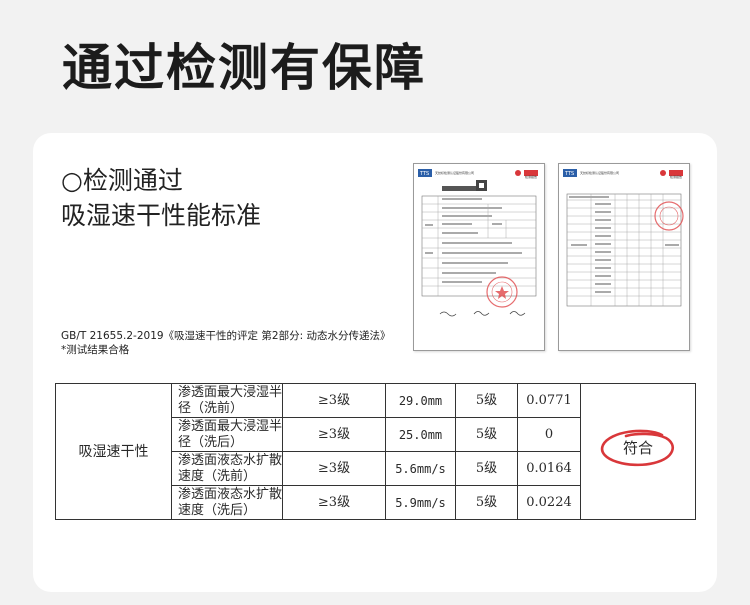 The height and width of the screenshot is (605, 750). Describe the element at coordinates (95, 350) in the screenshot. I see `pass-note: *测试结果合格` at that location.